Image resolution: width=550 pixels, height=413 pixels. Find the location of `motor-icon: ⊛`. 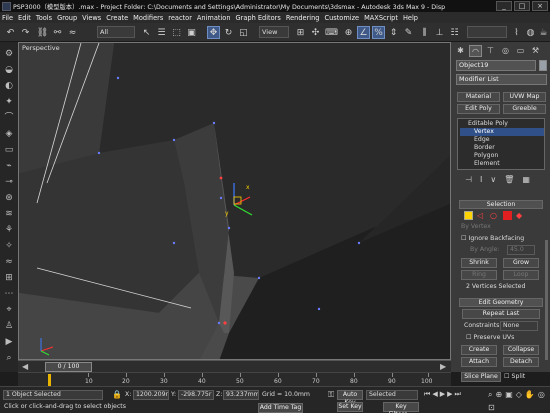

motor-icon: ⊛ is located at coordinates (9, 198).